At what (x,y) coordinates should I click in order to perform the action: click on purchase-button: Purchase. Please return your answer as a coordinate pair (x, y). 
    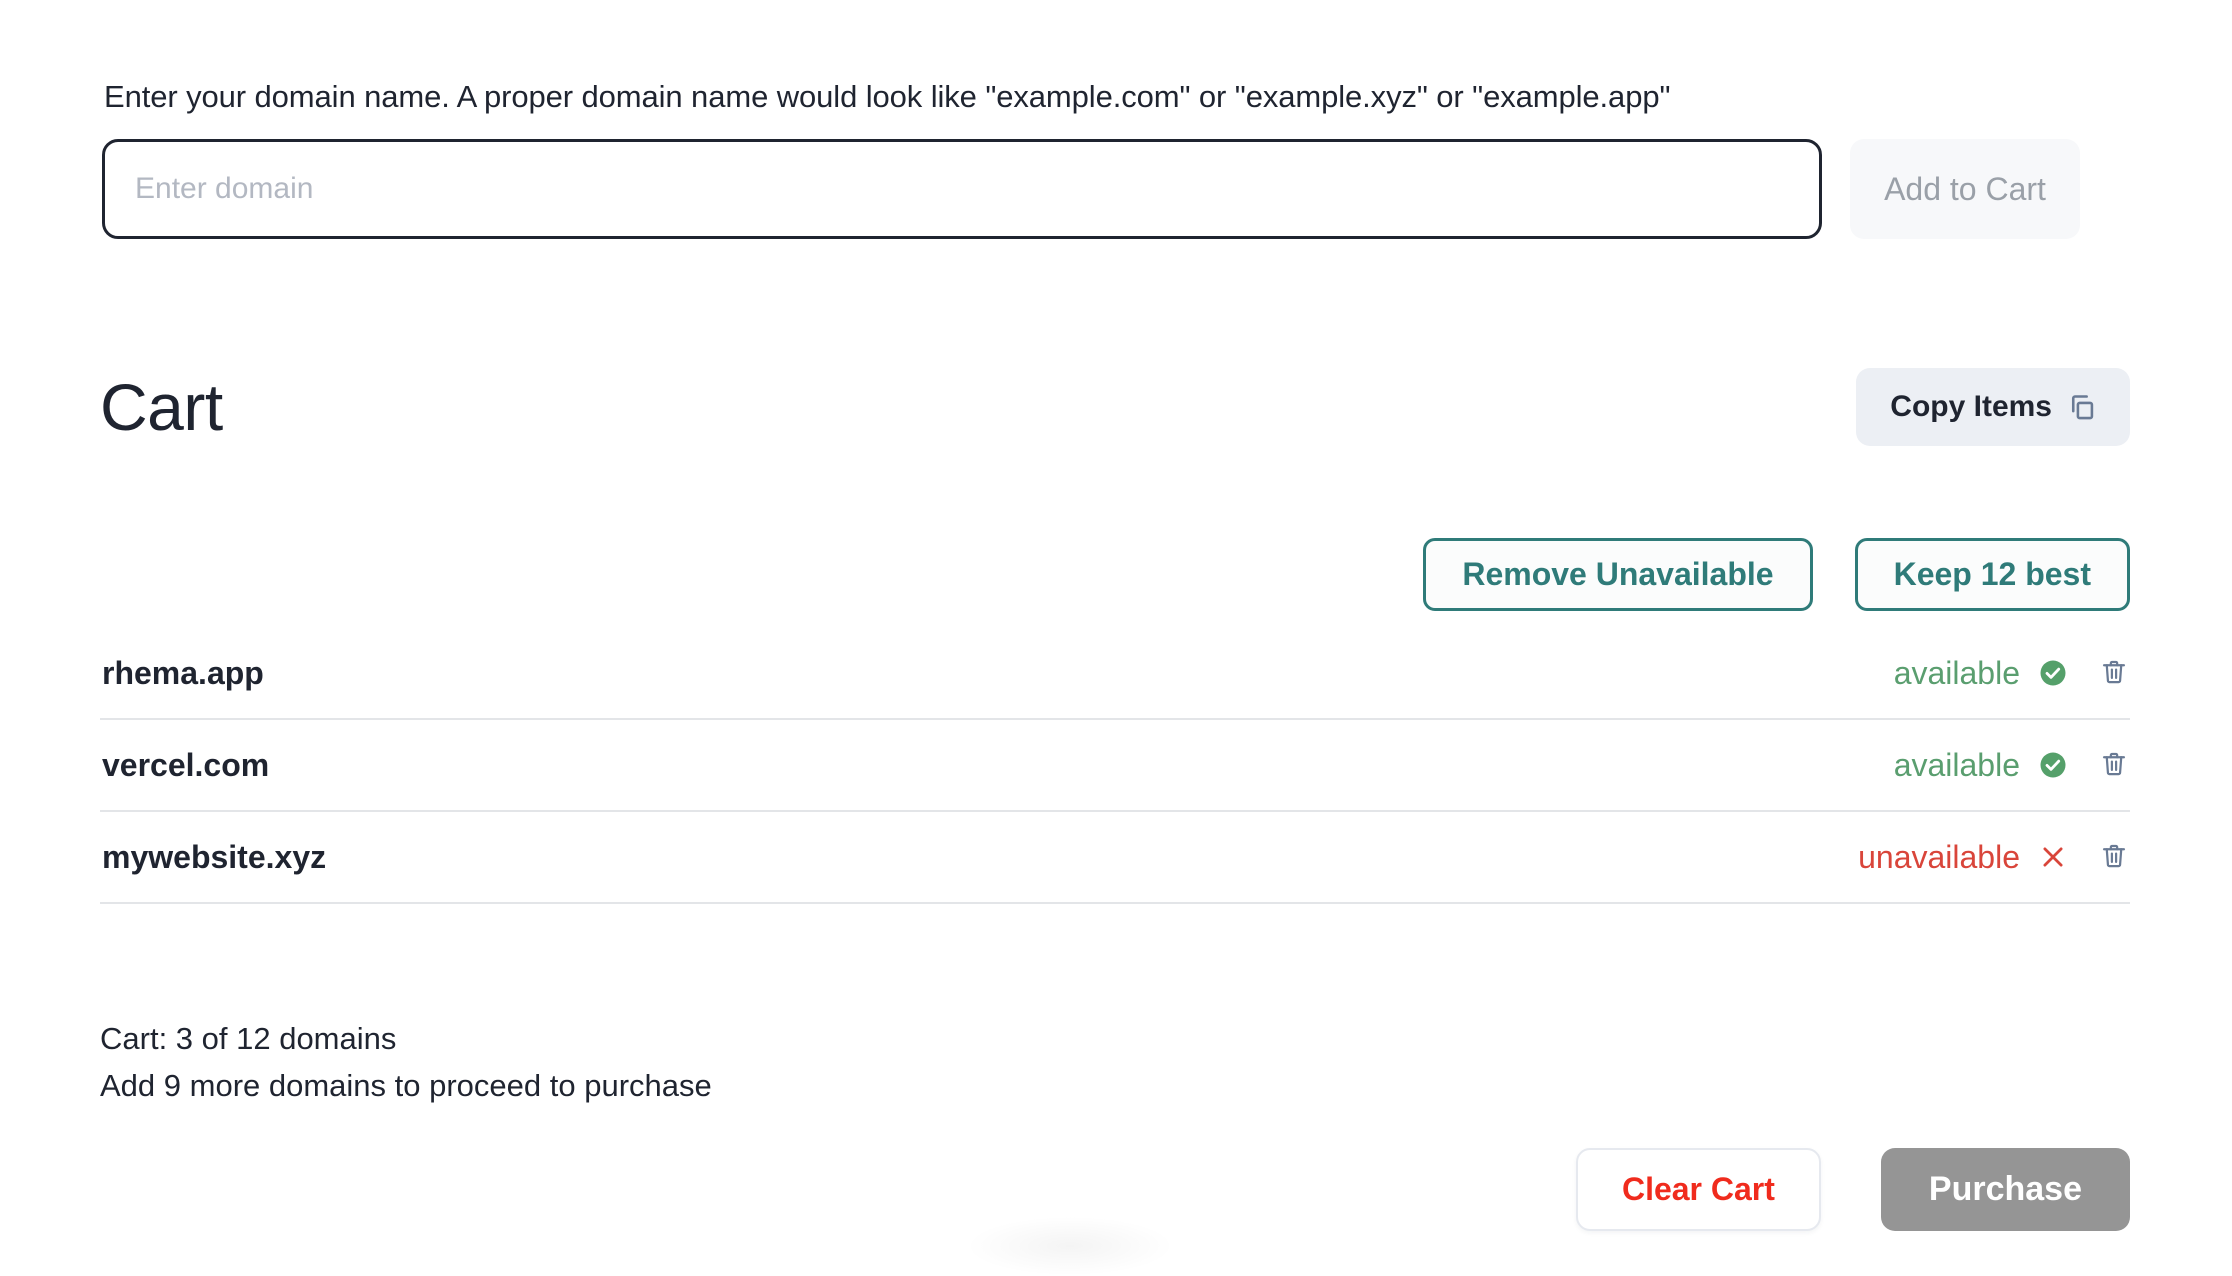
    Looking at the image, I should click on (2005, 1189).